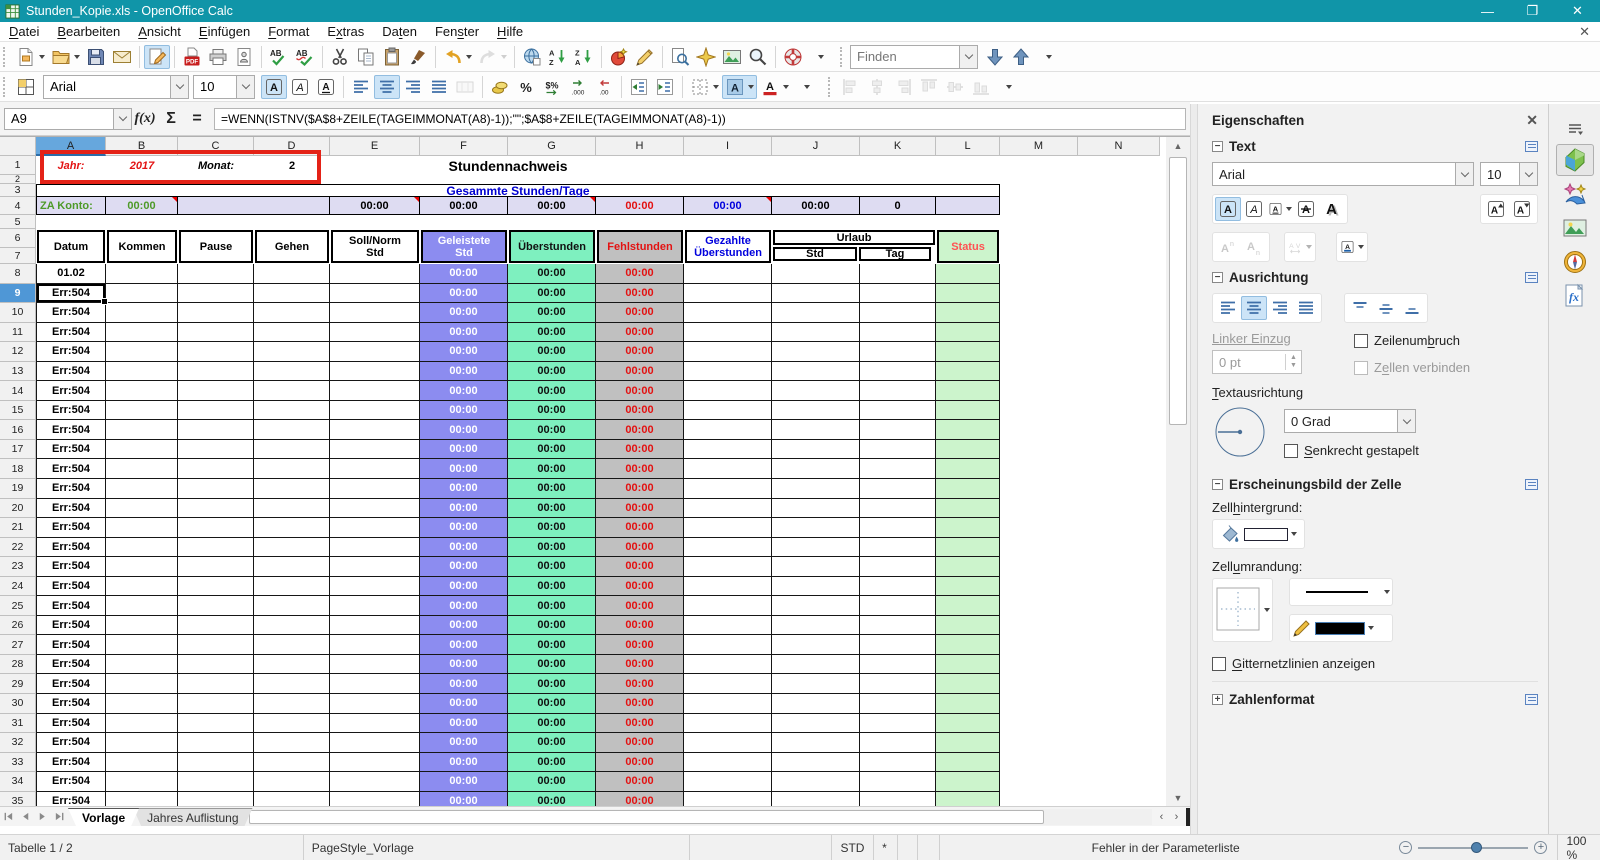 This screenshot has height=860, width=1600. I want to click on cell-D30, so click(292, 704).